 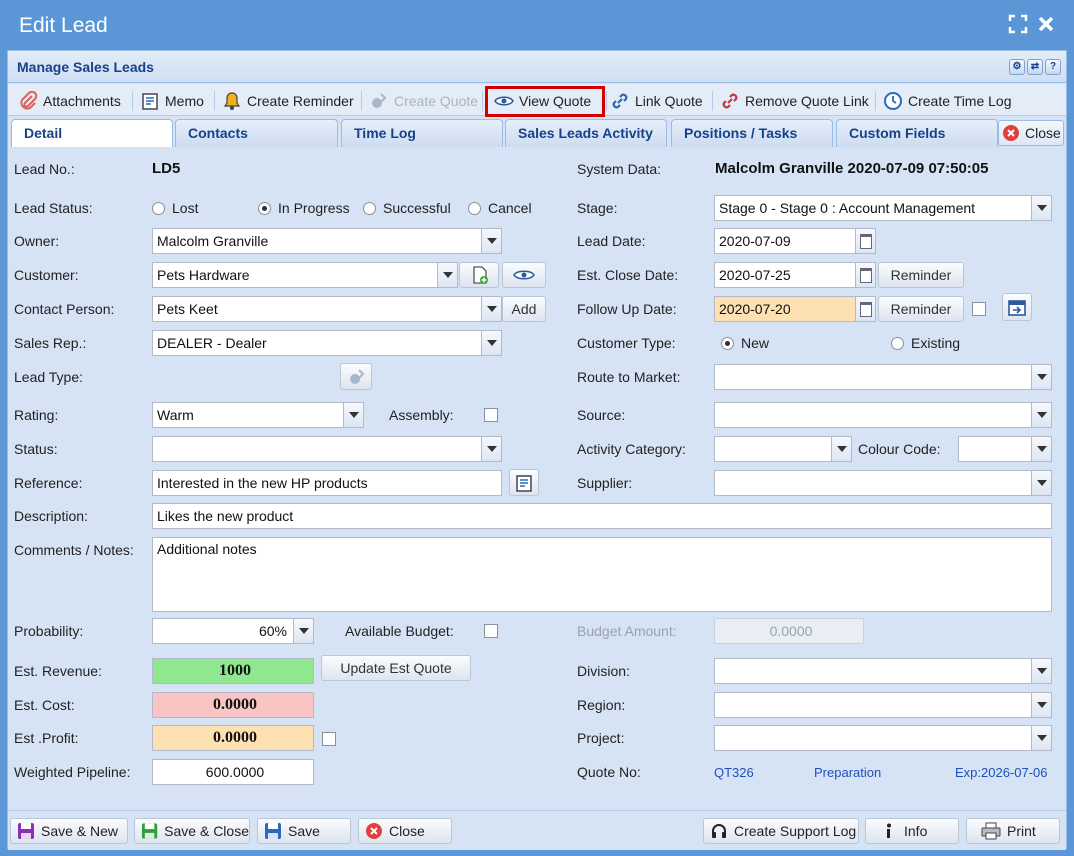 What do you see at coordinates (356, 376) in the screenshot?
I see `lead-type-button` at bounding box center [356, 376].